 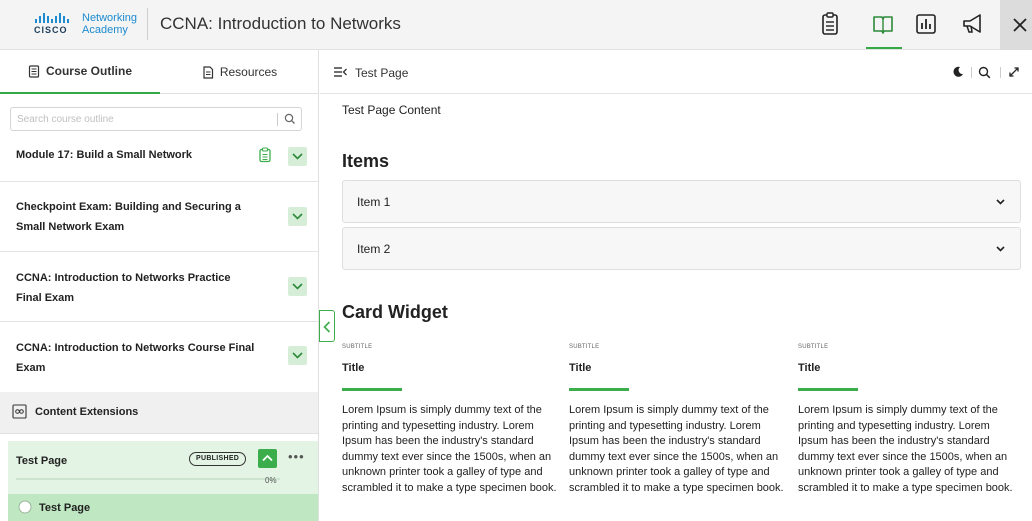 I want to click on cisco-academy-logo: Networking CISCO Academy, so click(x=89, y=24).